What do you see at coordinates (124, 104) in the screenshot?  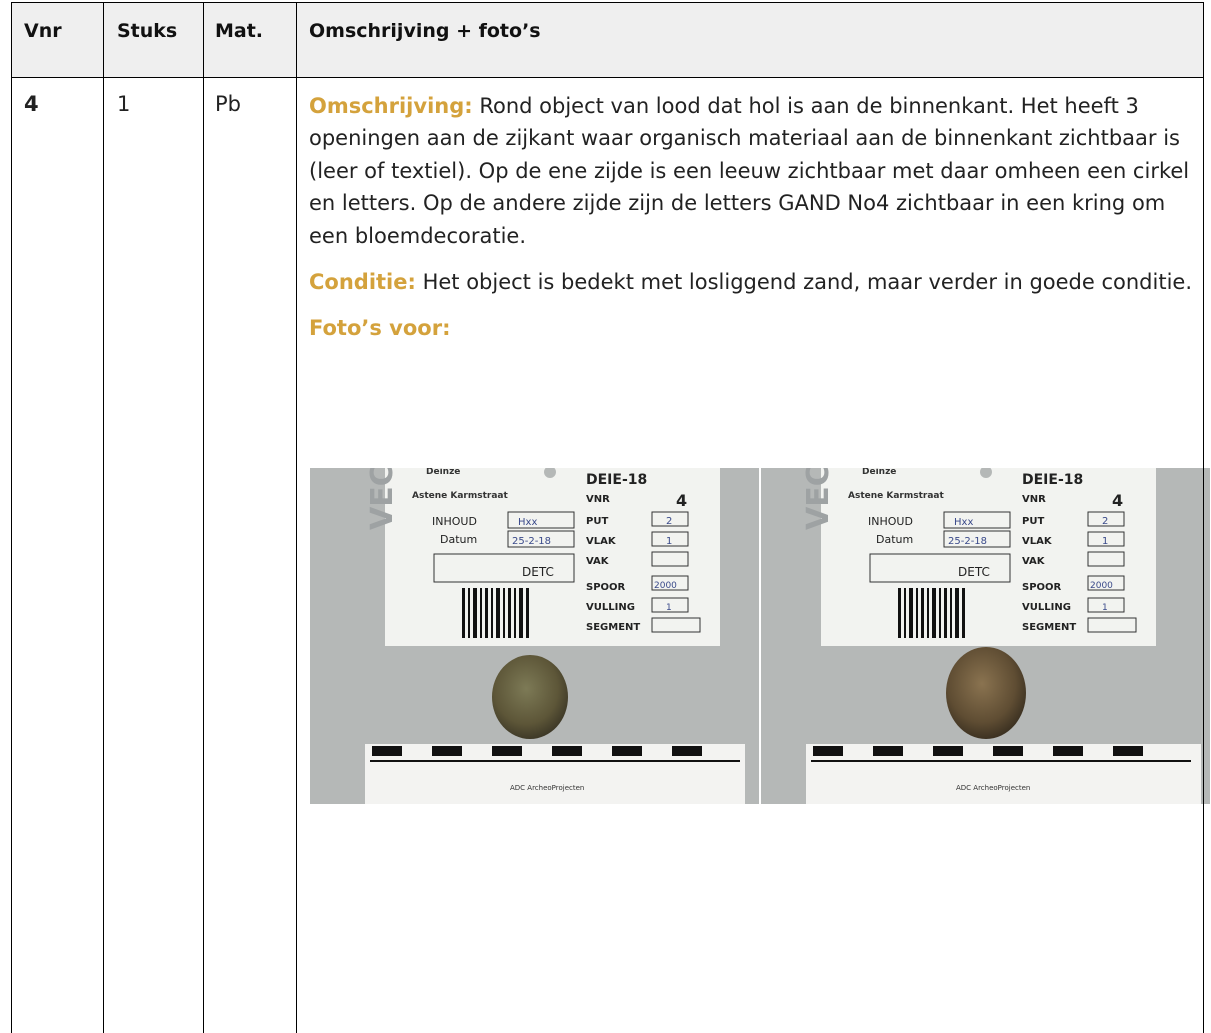 I see `cell-stuks: 1` at bounding box center [124, 104].